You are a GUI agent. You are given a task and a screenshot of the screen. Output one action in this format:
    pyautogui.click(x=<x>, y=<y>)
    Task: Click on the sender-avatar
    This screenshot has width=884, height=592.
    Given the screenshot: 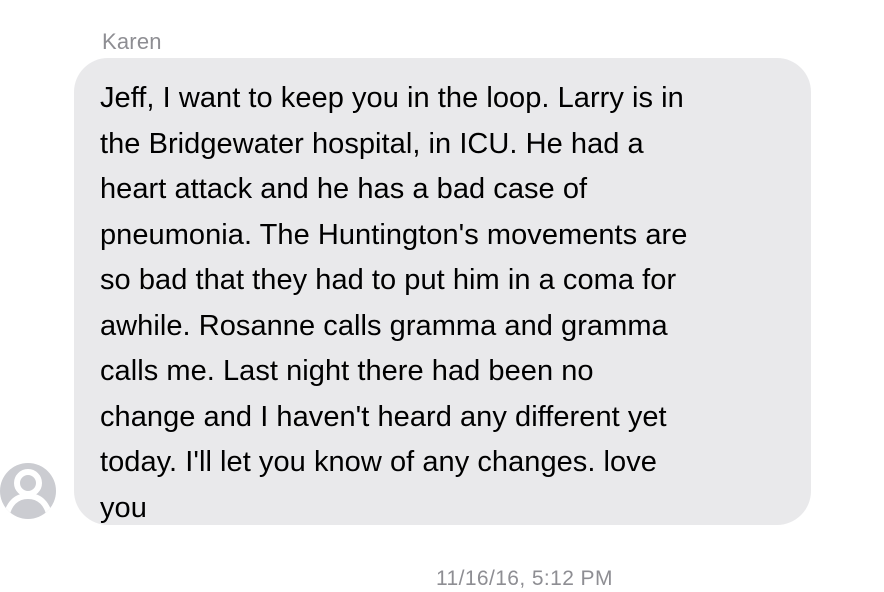 What is the action you would take?
    pyautogui.click(x=28, y=491)
    